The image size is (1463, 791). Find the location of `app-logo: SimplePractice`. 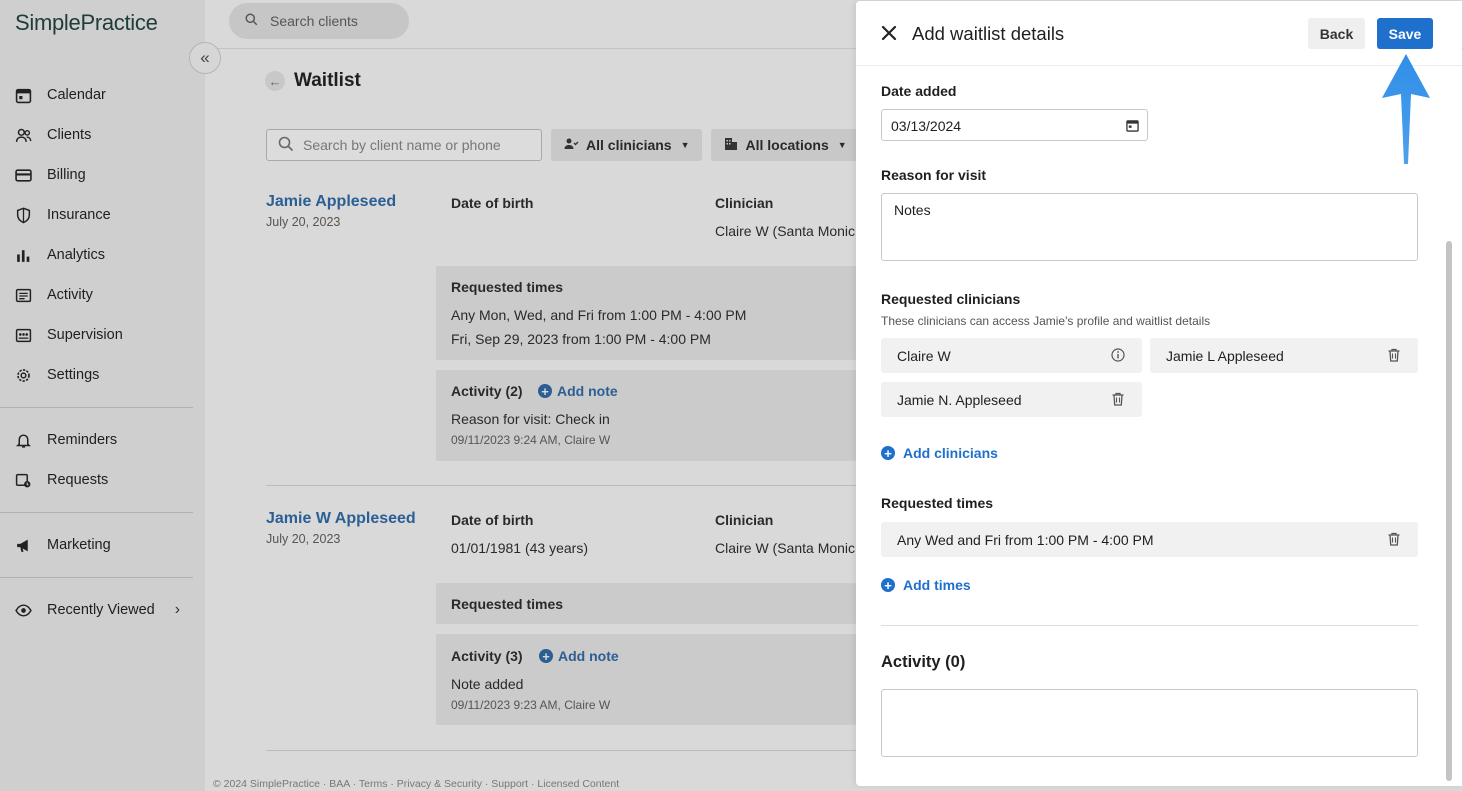

app-logo: SimplePractice is located at coordinates (86, 23).